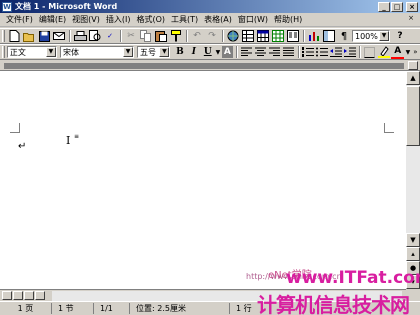  Describe the element at coordinates (52, 19) in the screenshot. I see `menu-edit: 编辑(E)` at that location.